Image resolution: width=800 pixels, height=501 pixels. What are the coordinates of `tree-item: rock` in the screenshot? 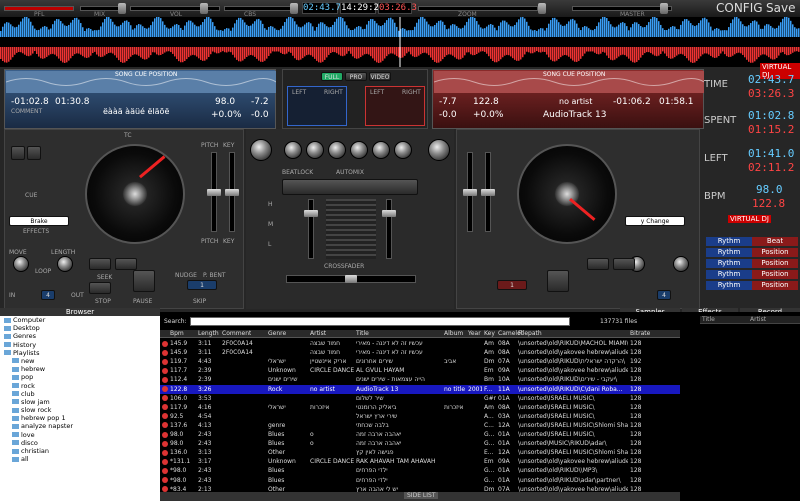 It's located at (80, 386).